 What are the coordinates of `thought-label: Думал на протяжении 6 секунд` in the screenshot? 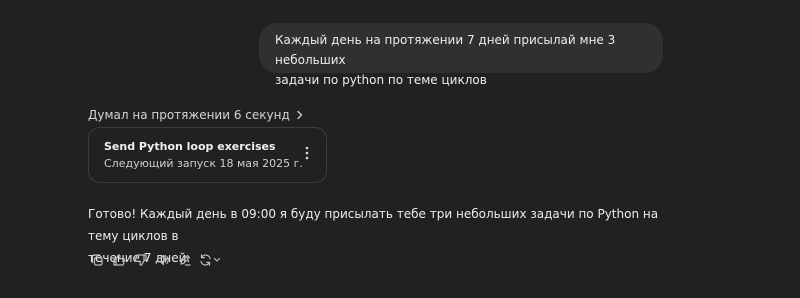 It's located at (189, 115).